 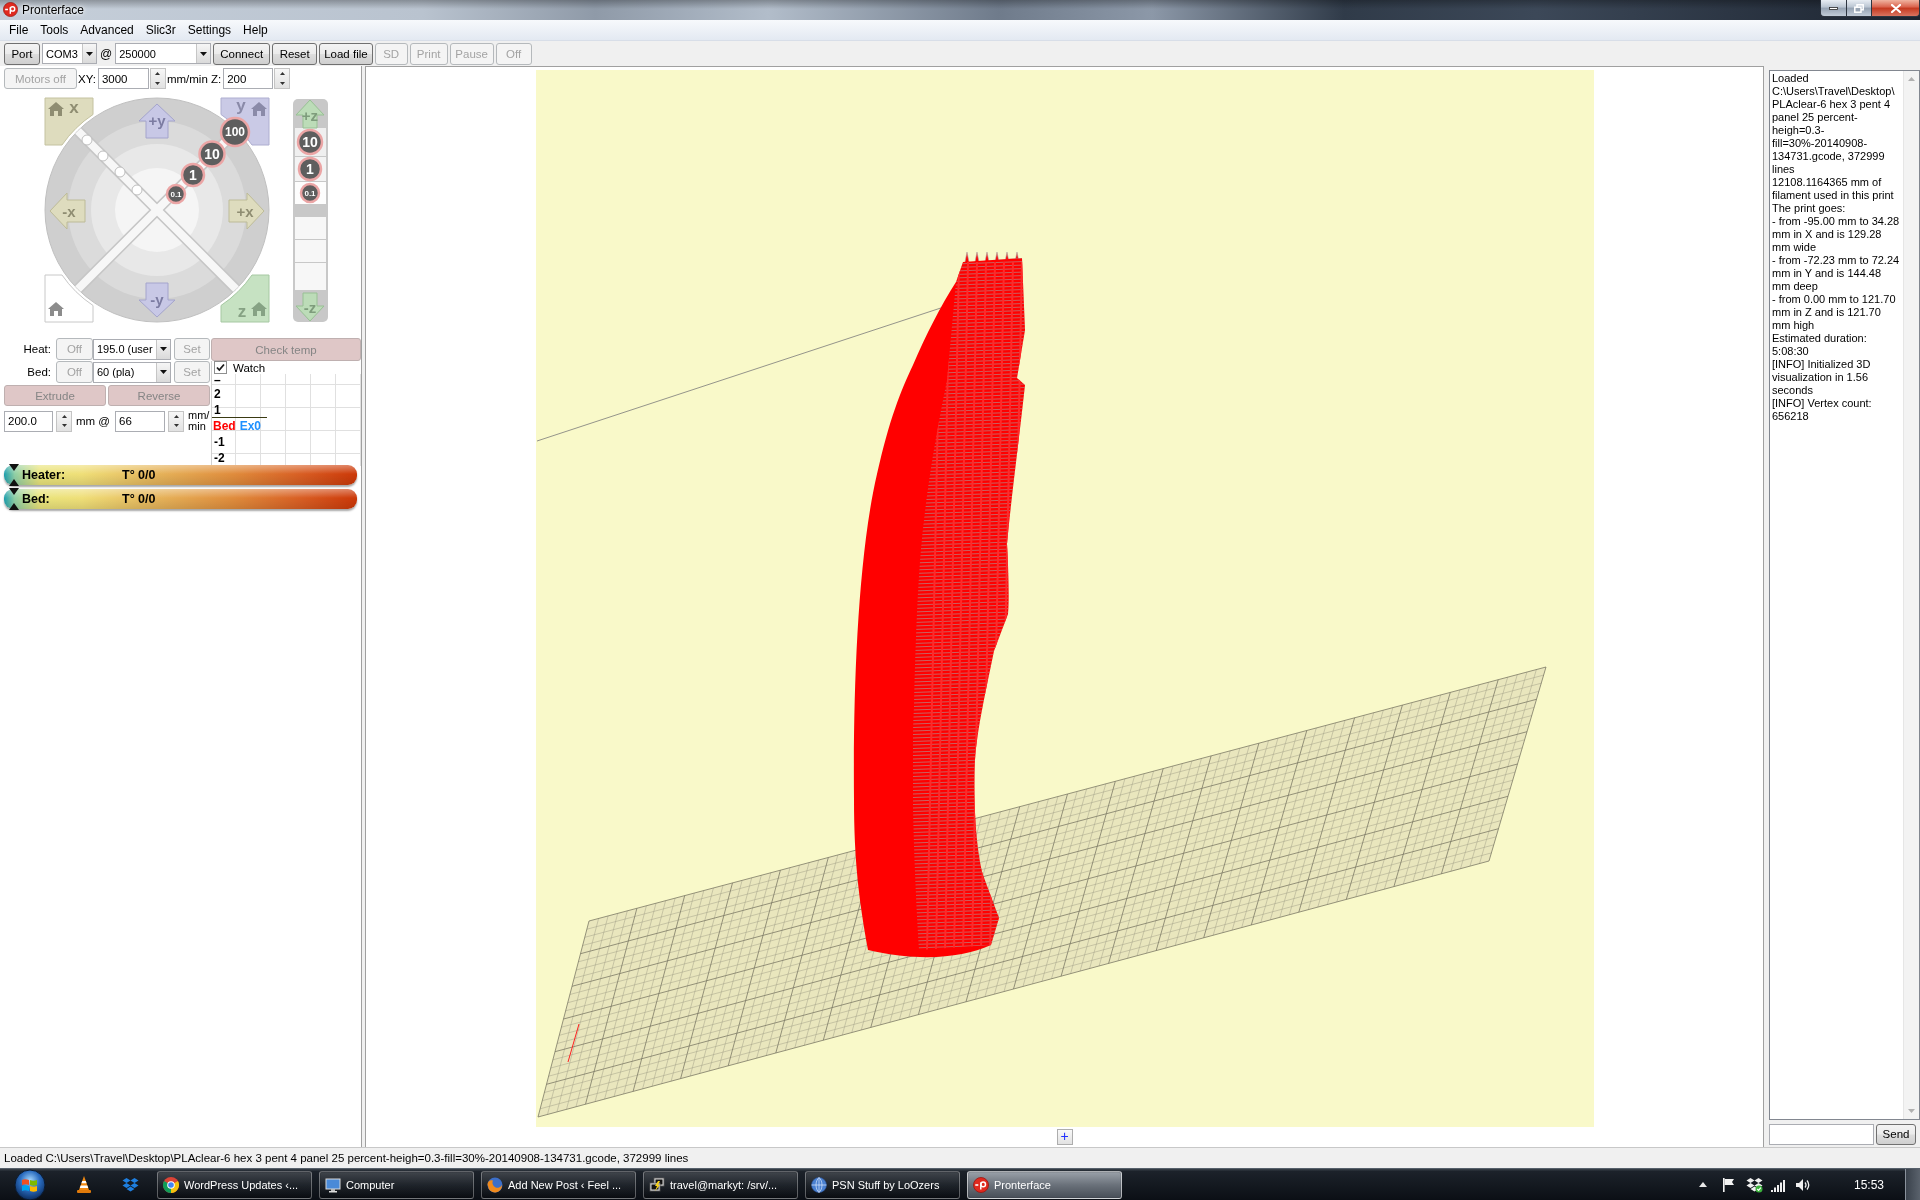 I want to click on axis-label: -2, so click(x=219, y=458).